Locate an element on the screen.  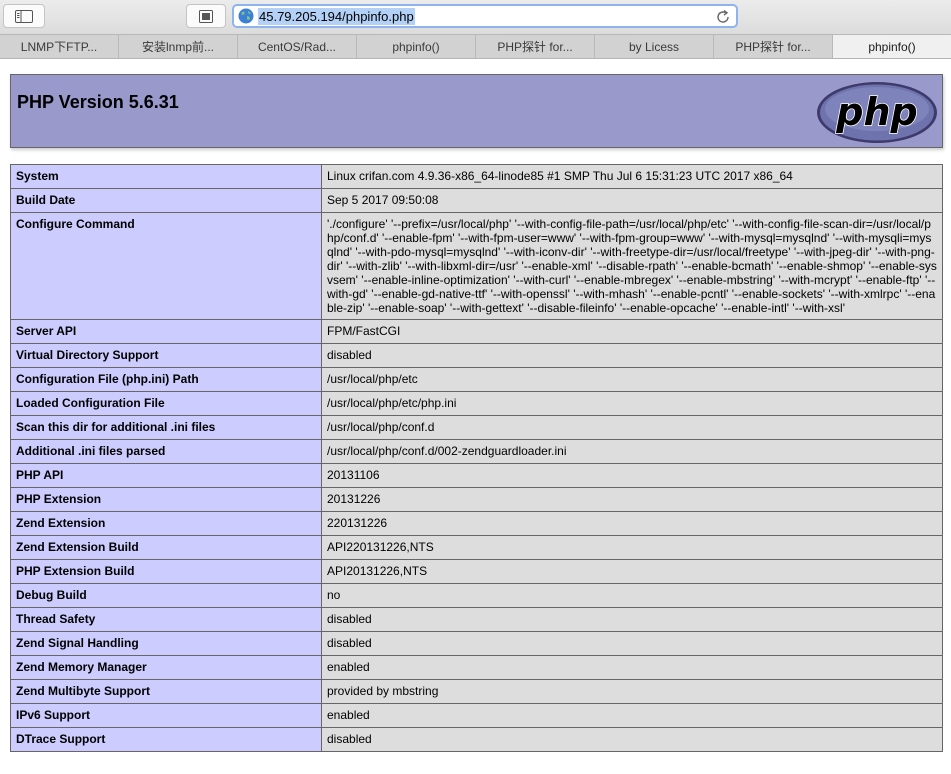
reader-view-button is located at coordinates (206, 16).